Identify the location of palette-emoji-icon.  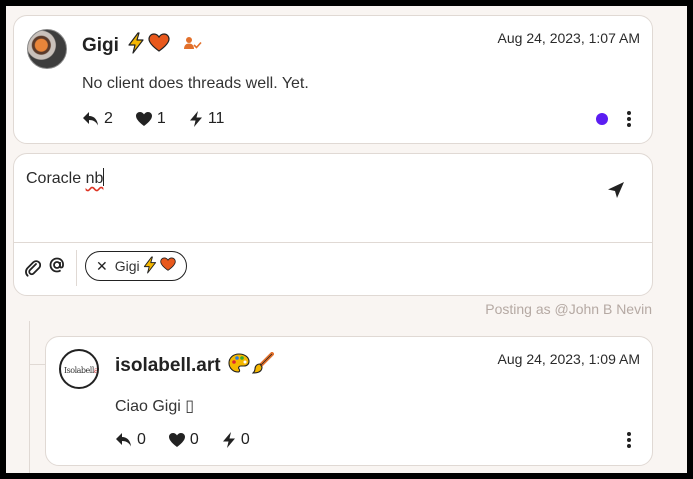
(239, 366).